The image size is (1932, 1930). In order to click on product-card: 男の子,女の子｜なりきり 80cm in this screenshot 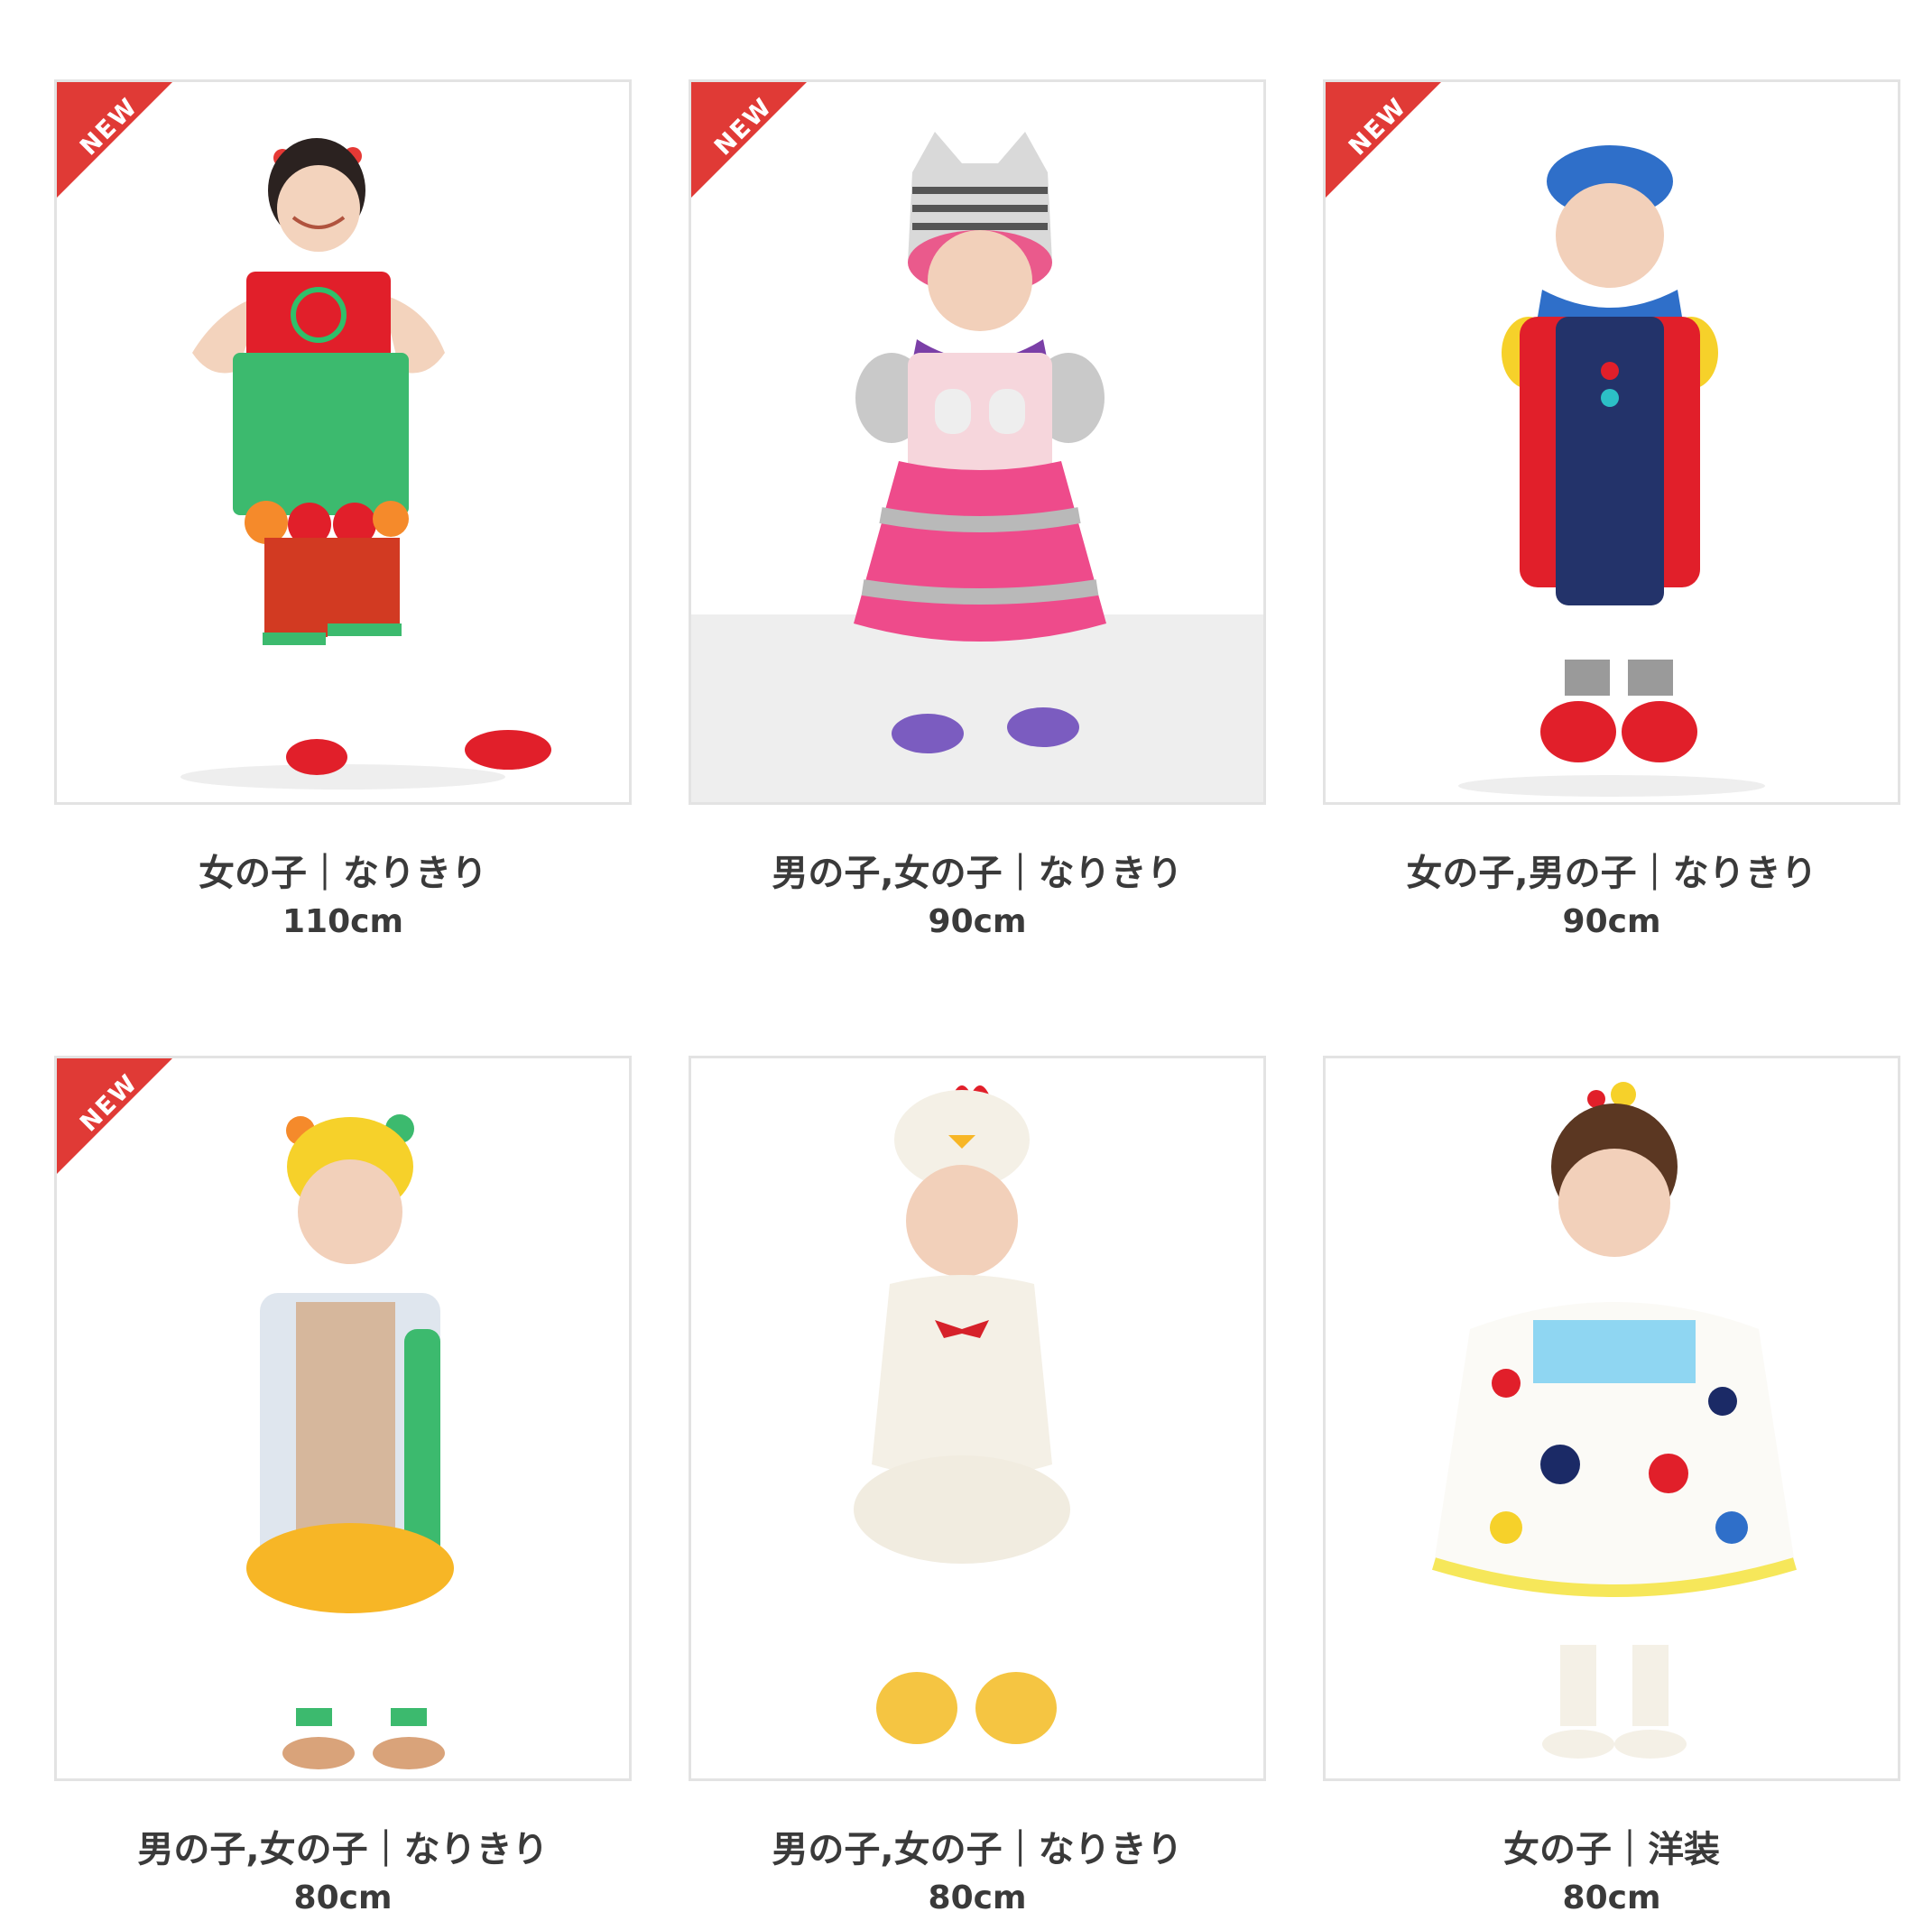, I will do `click(978, 1488)`.